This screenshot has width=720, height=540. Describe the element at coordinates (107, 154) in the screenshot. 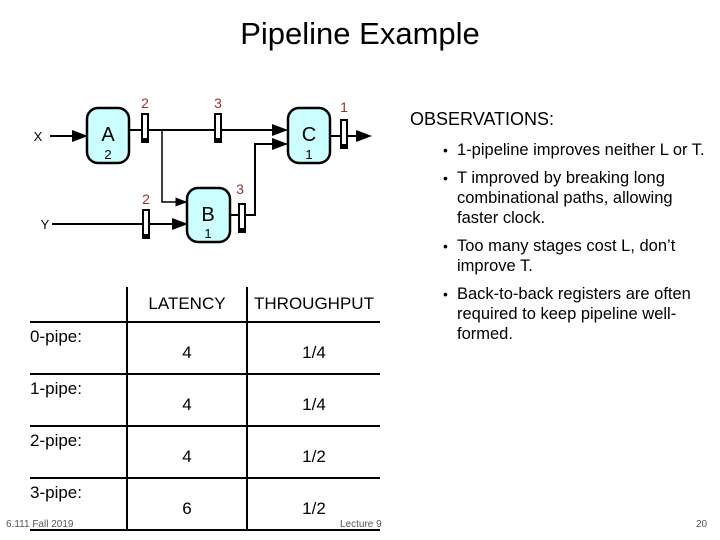

I see `block-a-delay: 2` at that location.